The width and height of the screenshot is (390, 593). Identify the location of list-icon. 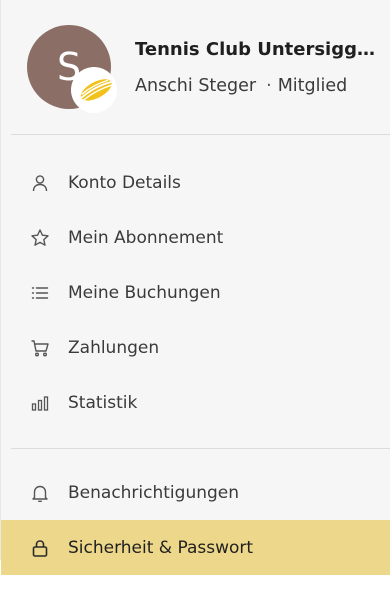
(40, 293).